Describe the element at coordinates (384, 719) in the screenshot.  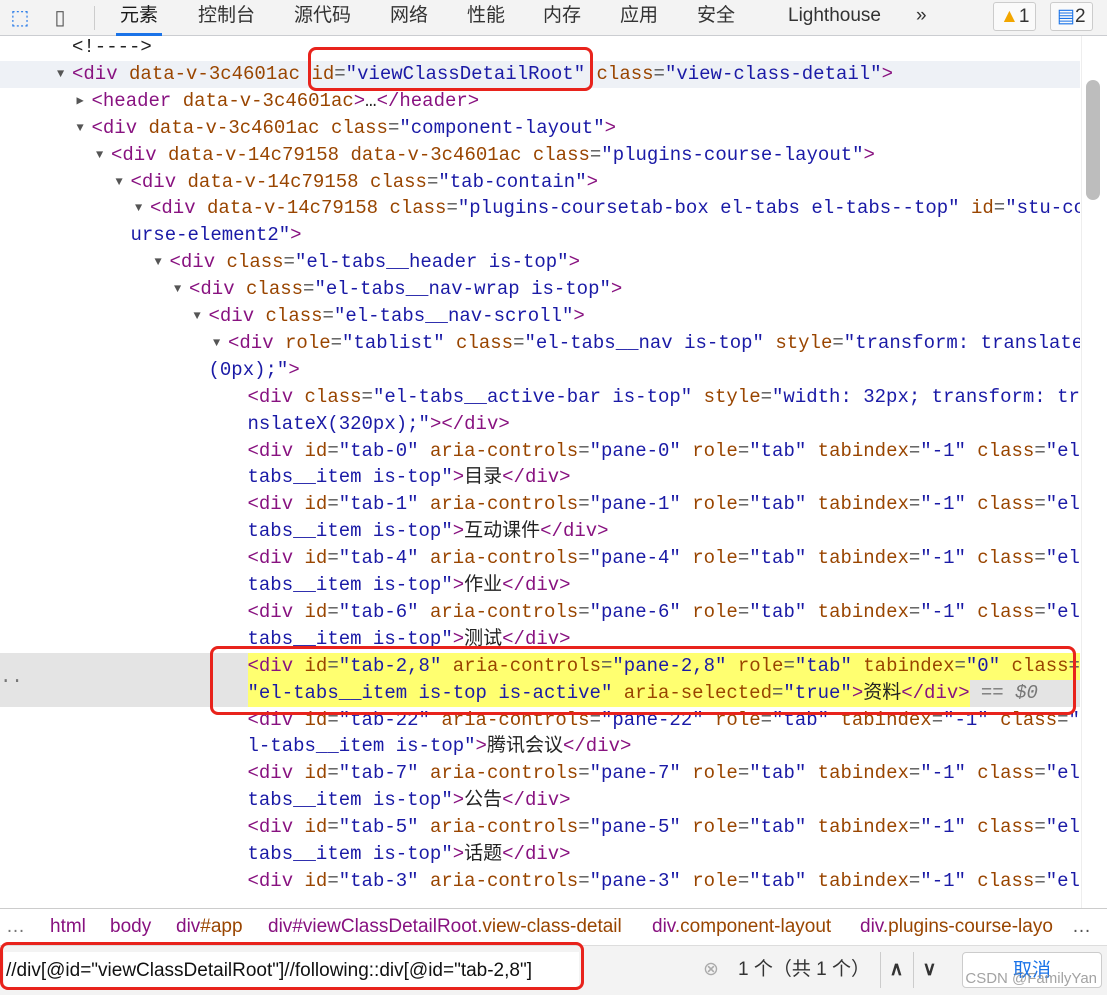
I see `markup-token: "tab-22"` at that location.